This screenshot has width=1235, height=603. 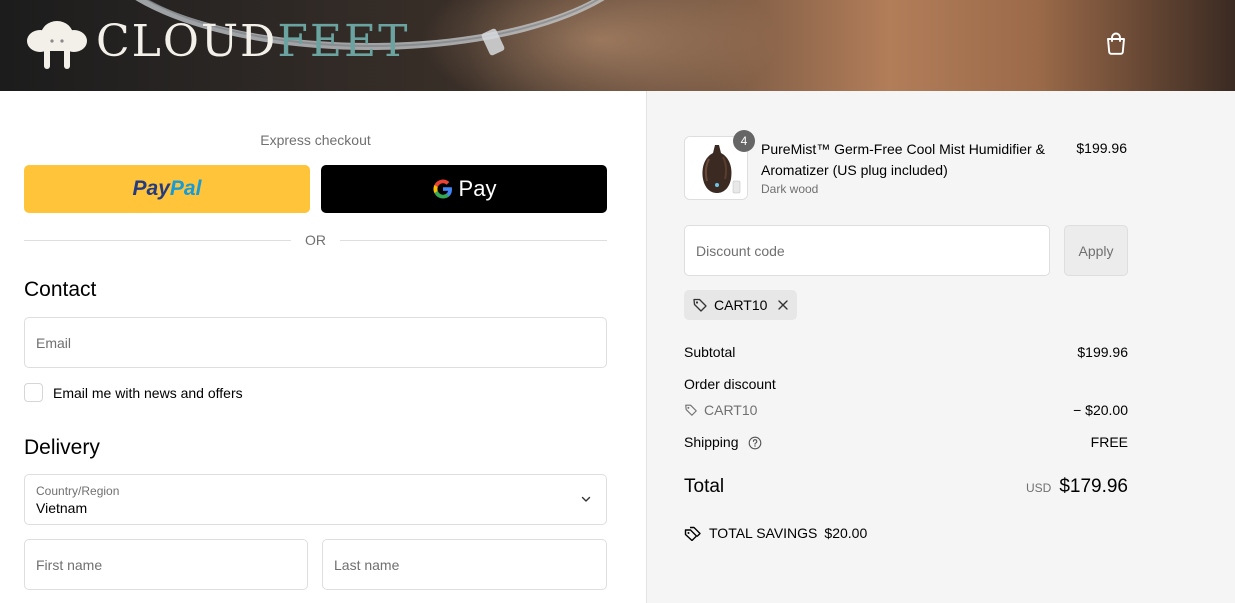 I want to click on country-label: Country/Region, so click(x=78, y=491).